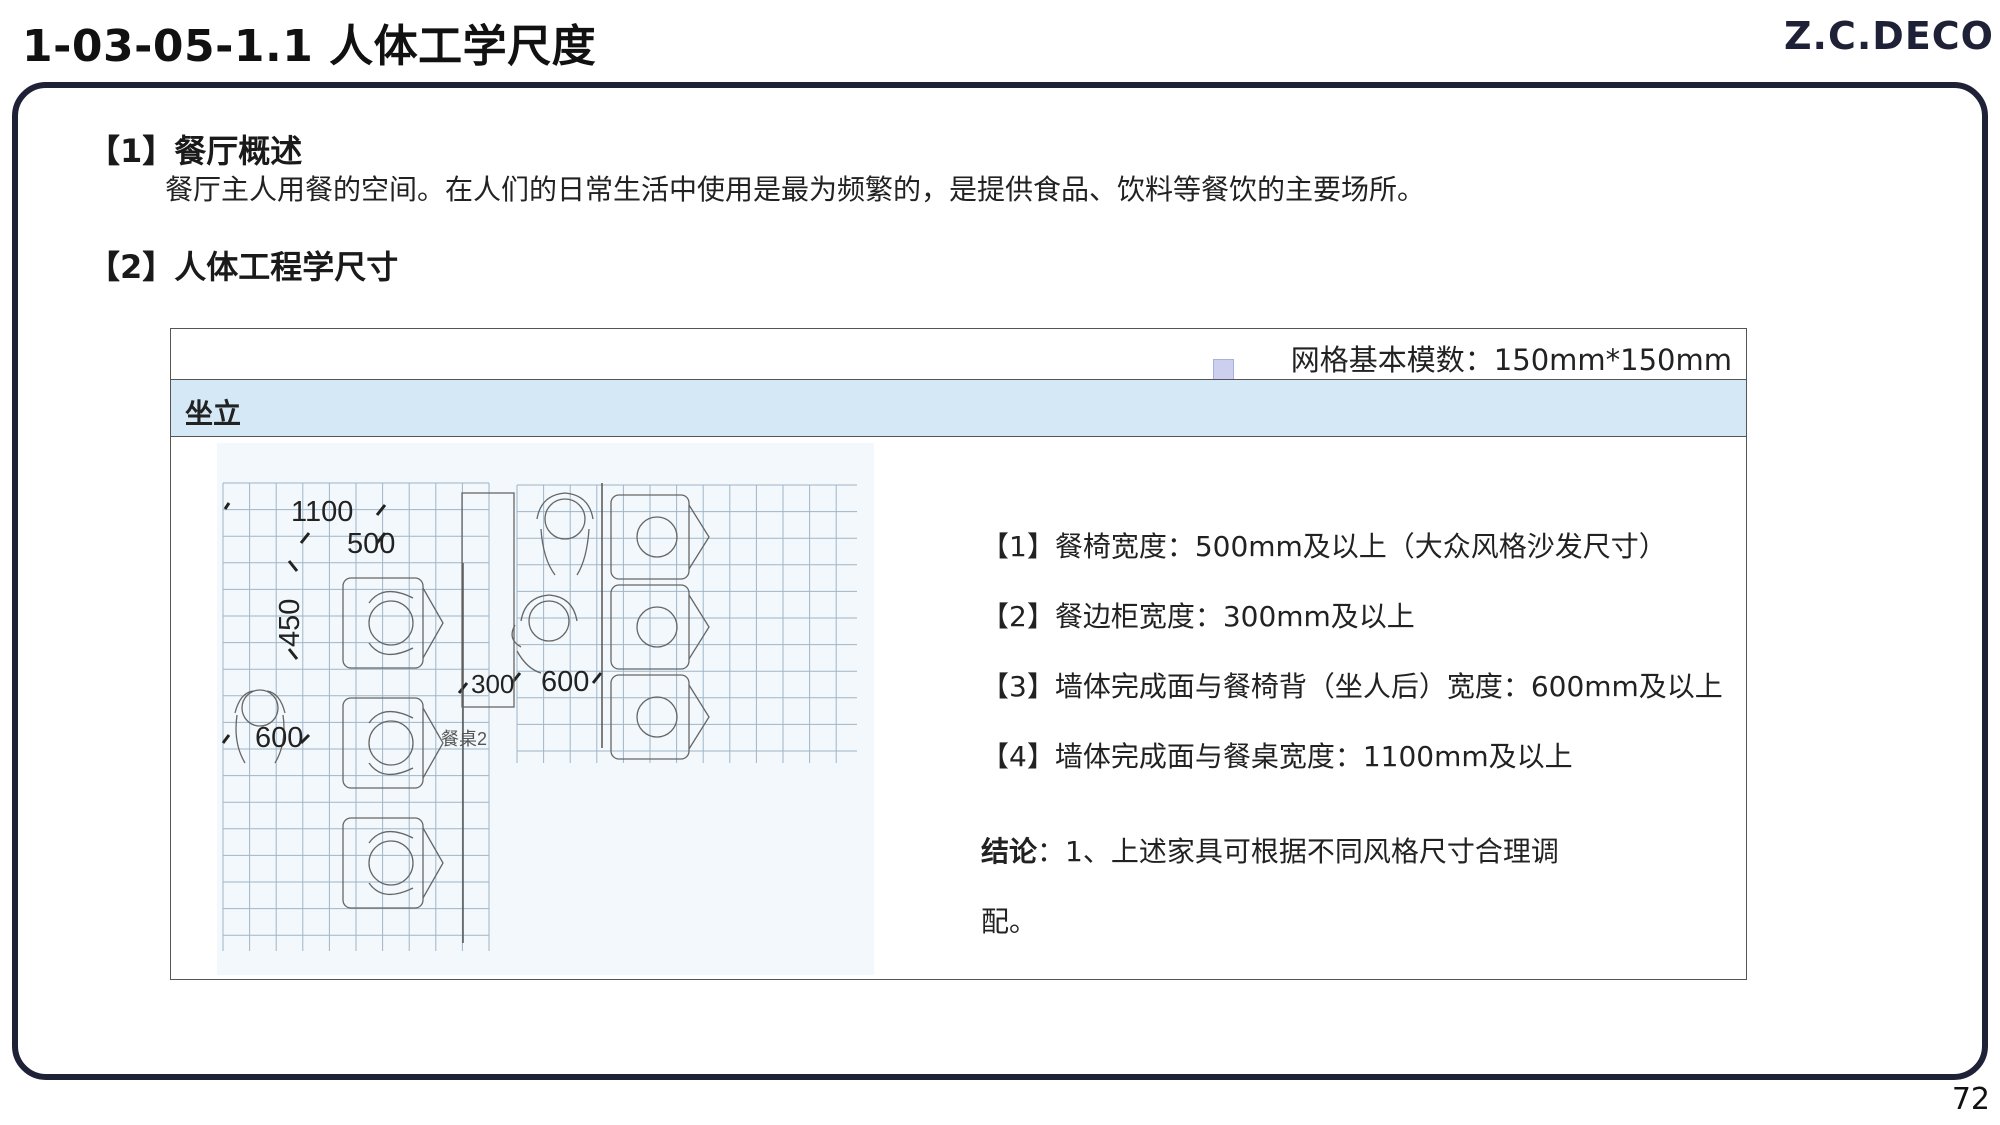 The image size is (2000, 1125). What do you see at coordinates (322, 512) in the screenshot?
I see `dim-label-1100: 1100` at bounding box center [322, 512].